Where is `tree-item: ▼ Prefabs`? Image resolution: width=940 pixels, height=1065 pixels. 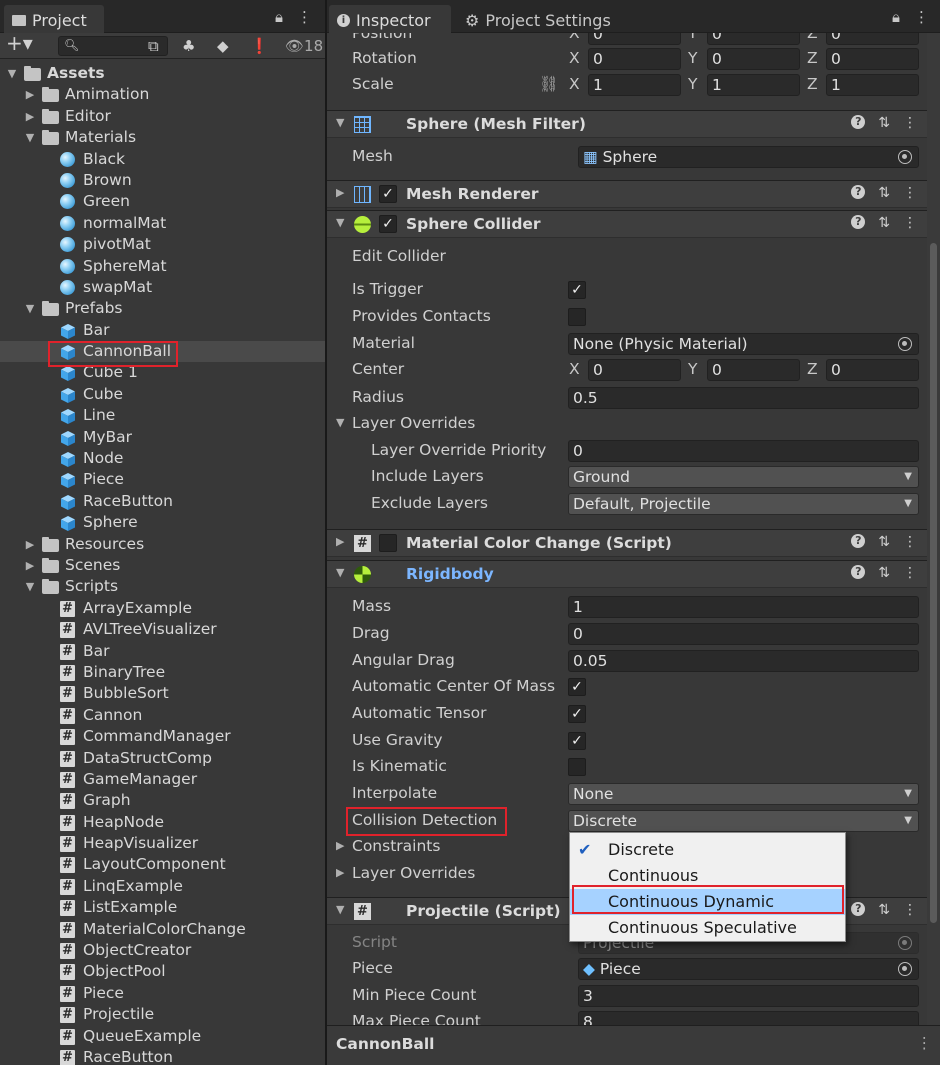 tree-item: ▼ Prefabs is located at coordinates (162, 308).